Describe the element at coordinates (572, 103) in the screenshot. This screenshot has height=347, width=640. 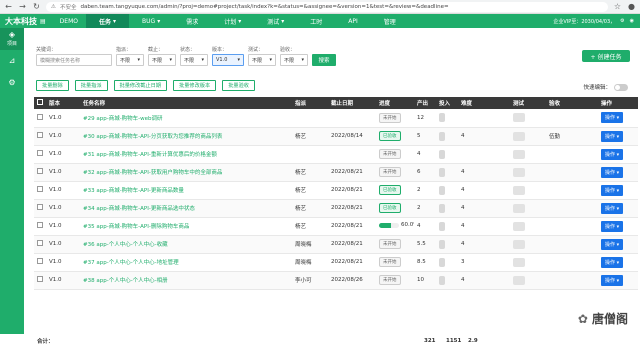
I see `col-accept: 验收` at that location.